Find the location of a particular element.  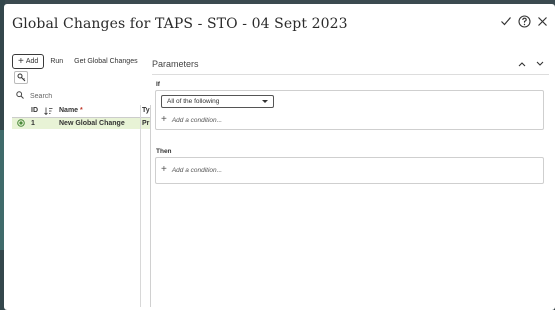

chevron-down-icon is located at coordinates (540, 64).